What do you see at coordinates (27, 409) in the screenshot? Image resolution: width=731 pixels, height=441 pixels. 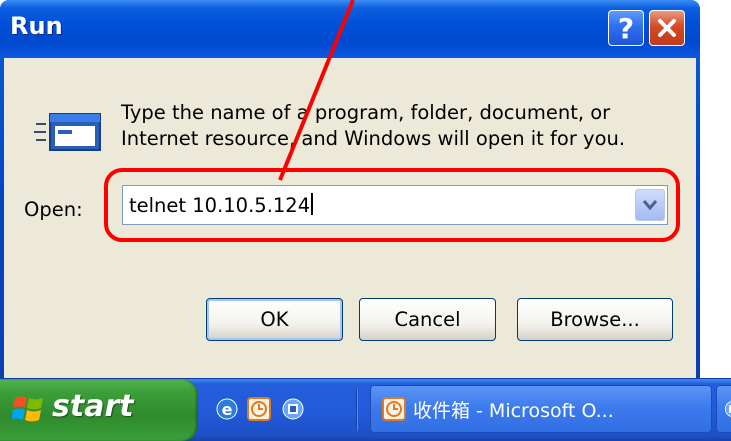 I see `windows-flag-icon` at bounding box center [27, 409].